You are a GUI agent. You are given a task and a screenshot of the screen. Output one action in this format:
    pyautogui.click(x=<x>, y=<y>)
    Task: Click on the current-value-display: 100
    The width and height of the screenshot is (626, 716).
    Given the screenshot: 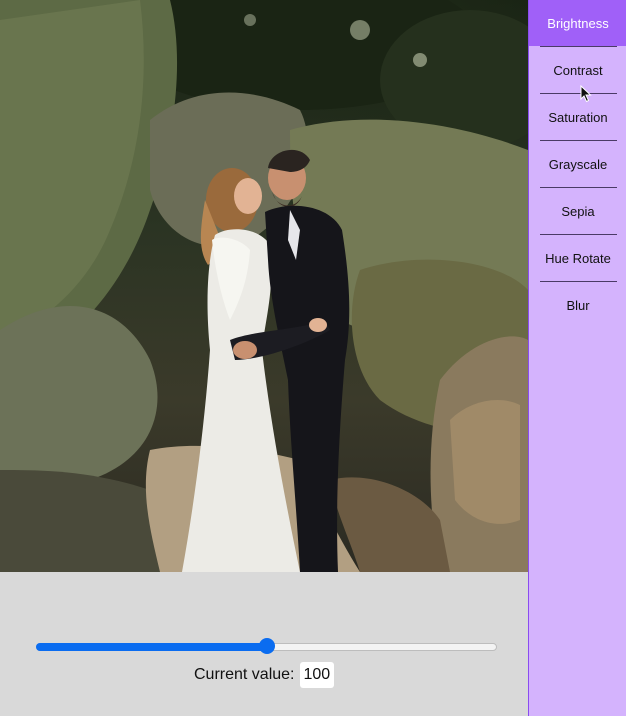 What is the action you would take?
    pyautogui.click(x=317, y=675)
    